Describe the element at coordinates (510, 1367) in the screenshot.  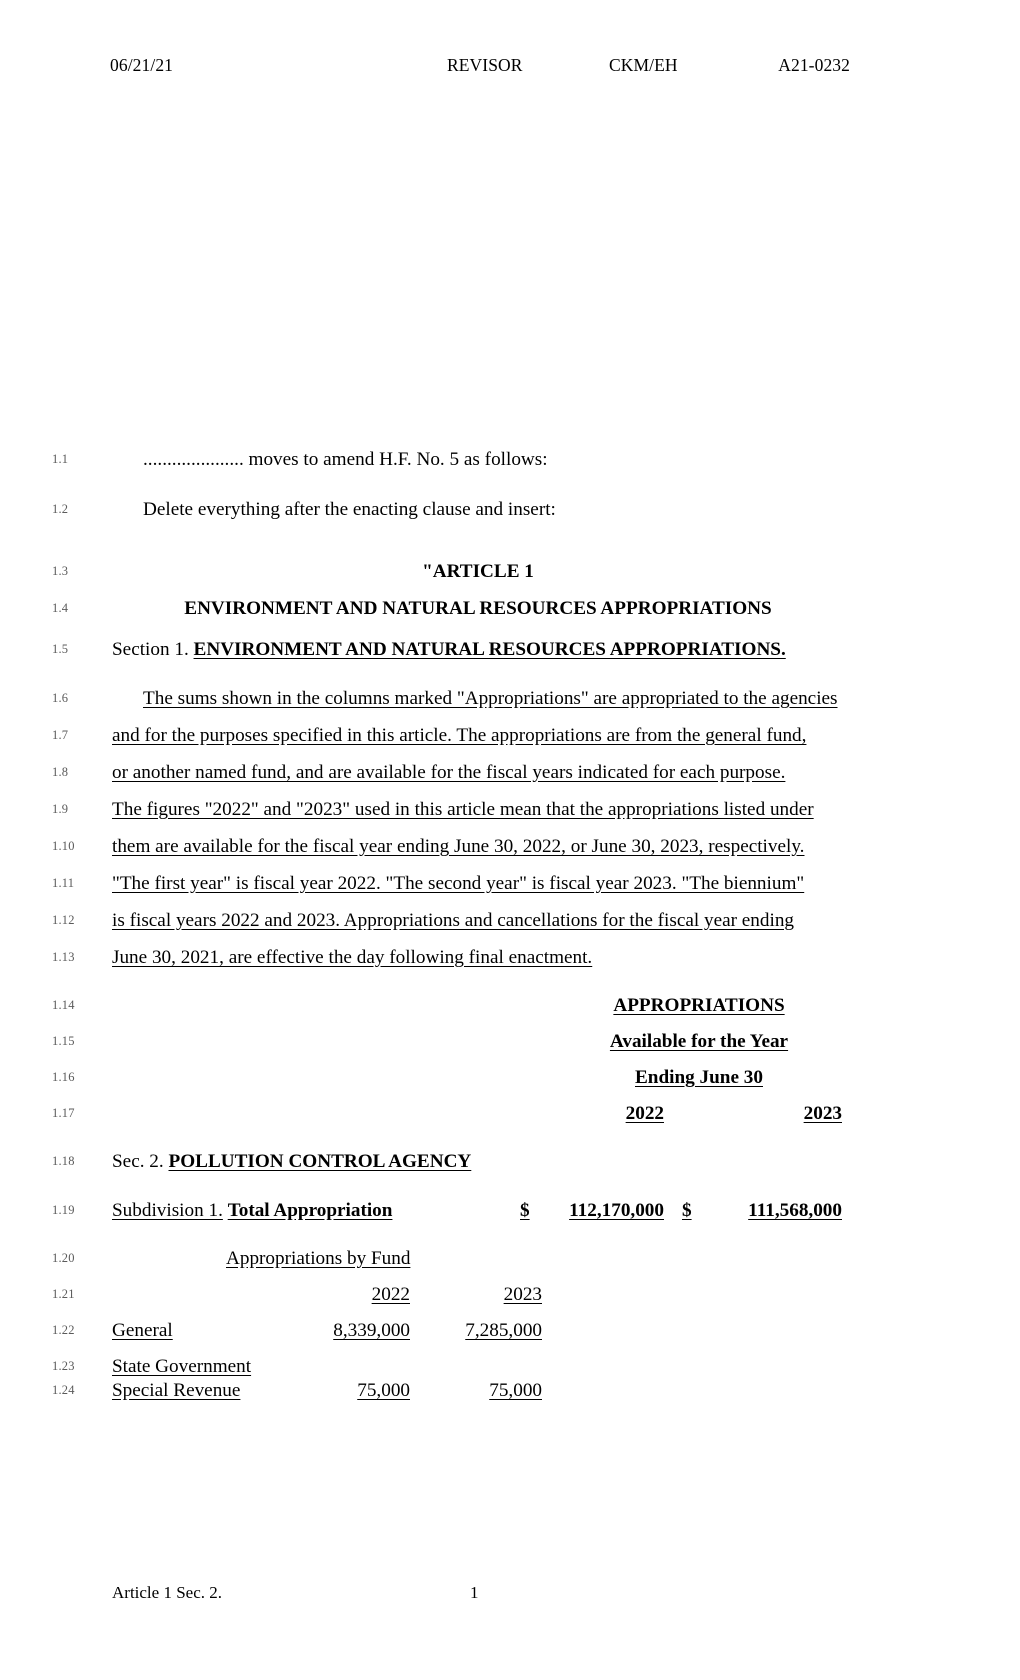
I see `line-1-23: 1.23 State Government` at that location.